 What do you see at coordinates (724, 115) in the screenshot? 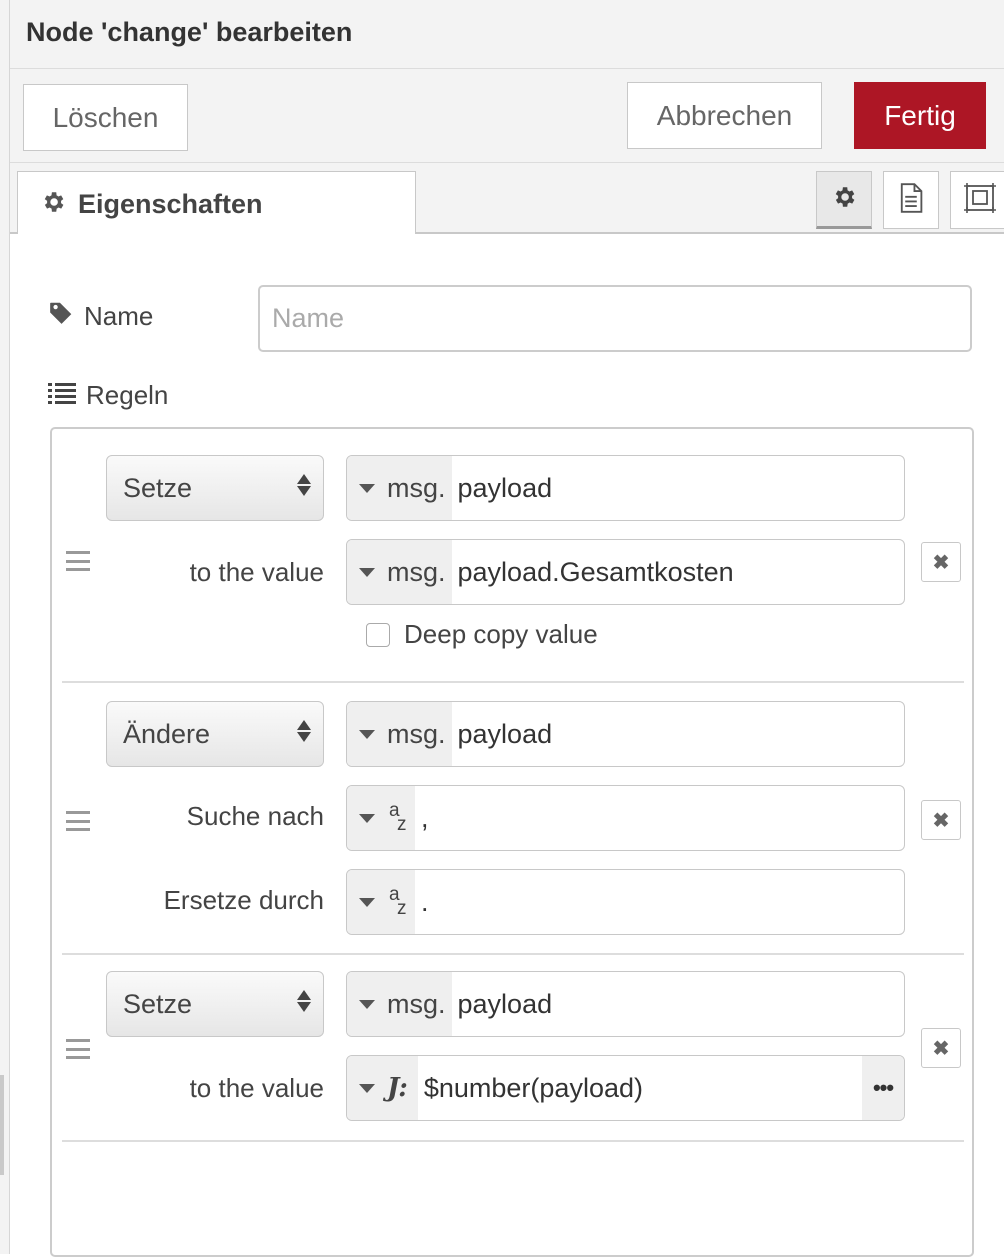
I see `cancel-button: Abbrechen` at bounding box center [724, 115].